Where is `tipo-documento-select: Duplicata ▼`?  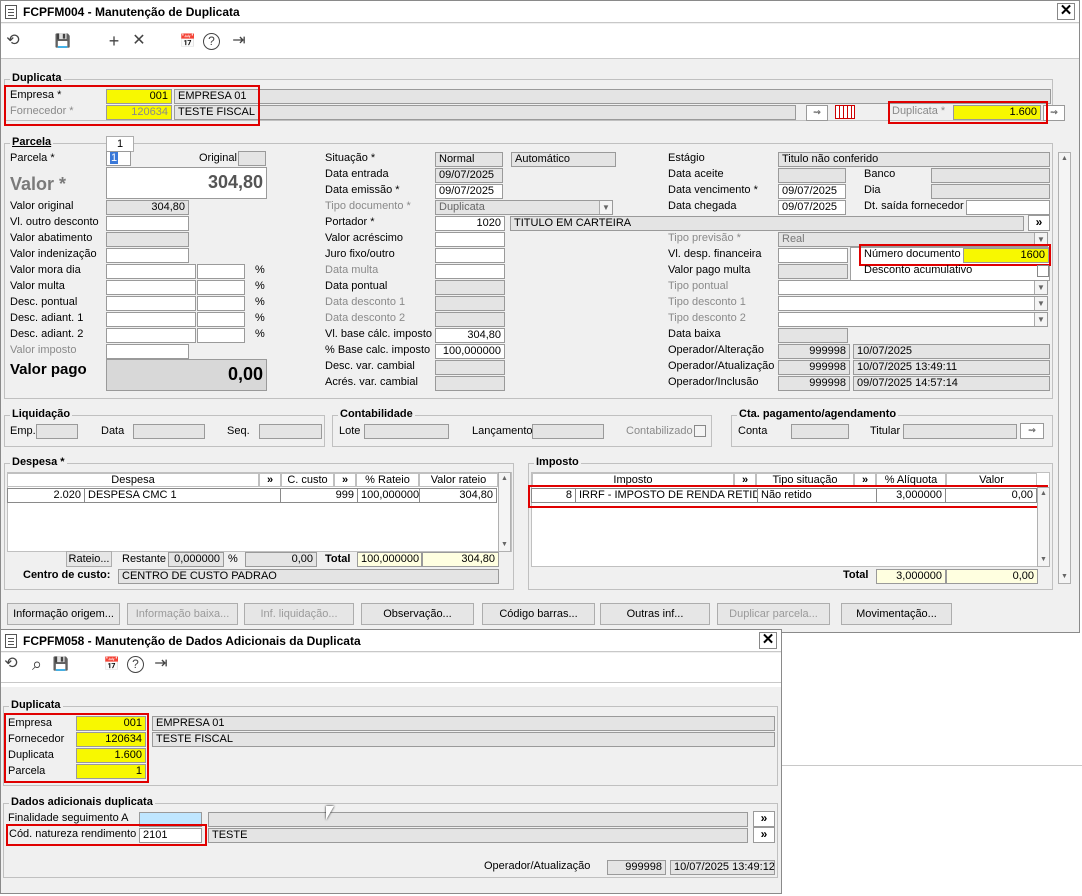 tipo-documento-select: Duplicata ▼ is located at coordinates (524, 207).